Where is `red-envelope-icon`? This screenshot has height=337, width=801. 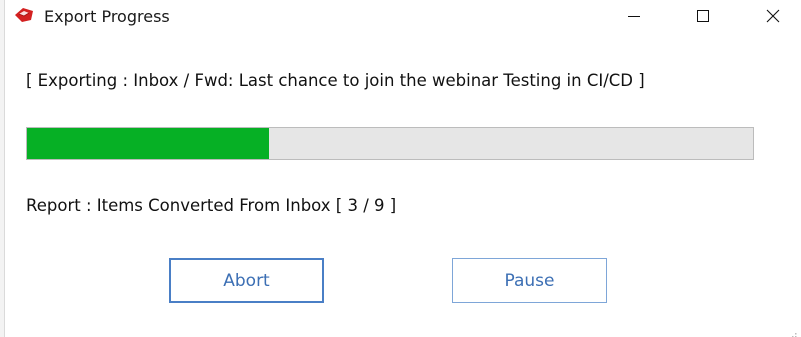
red-envelope-icon is located at coordinates (24, 15).